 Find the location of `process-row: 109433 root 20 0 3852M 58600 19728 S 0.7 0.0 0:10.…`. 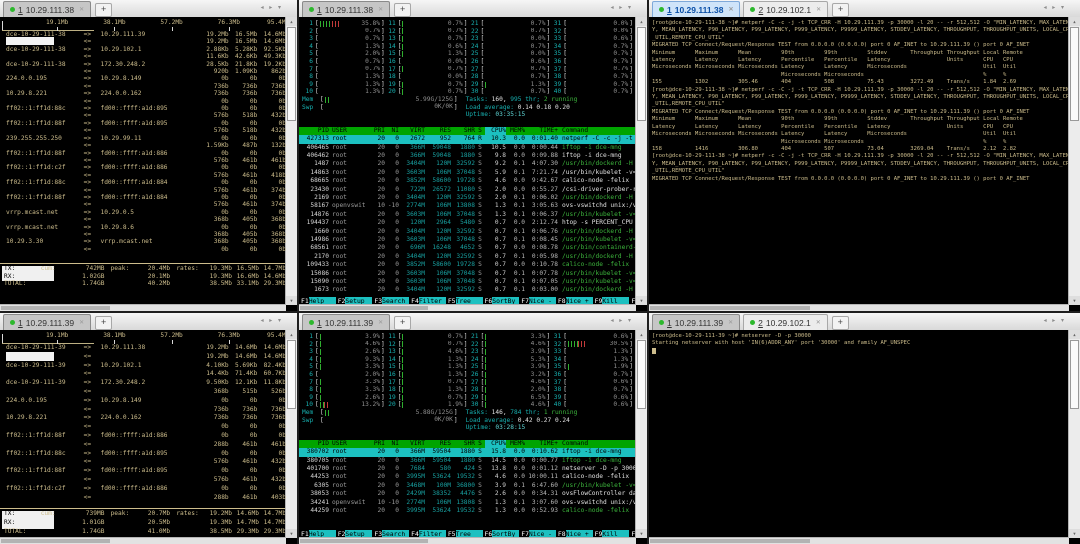

process-row: 109433 root 20 0 3852M 58600 19728 S 0.7 0.0 0:10.… is located at coordinates (468, 265).